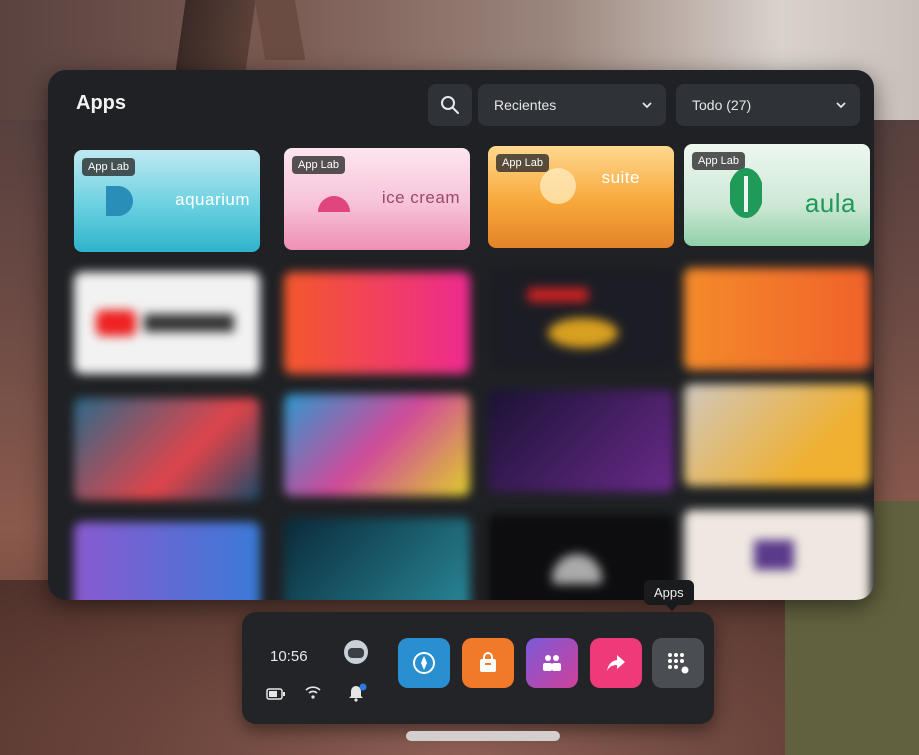  I want to click on background-pillar, so click(215, 40).